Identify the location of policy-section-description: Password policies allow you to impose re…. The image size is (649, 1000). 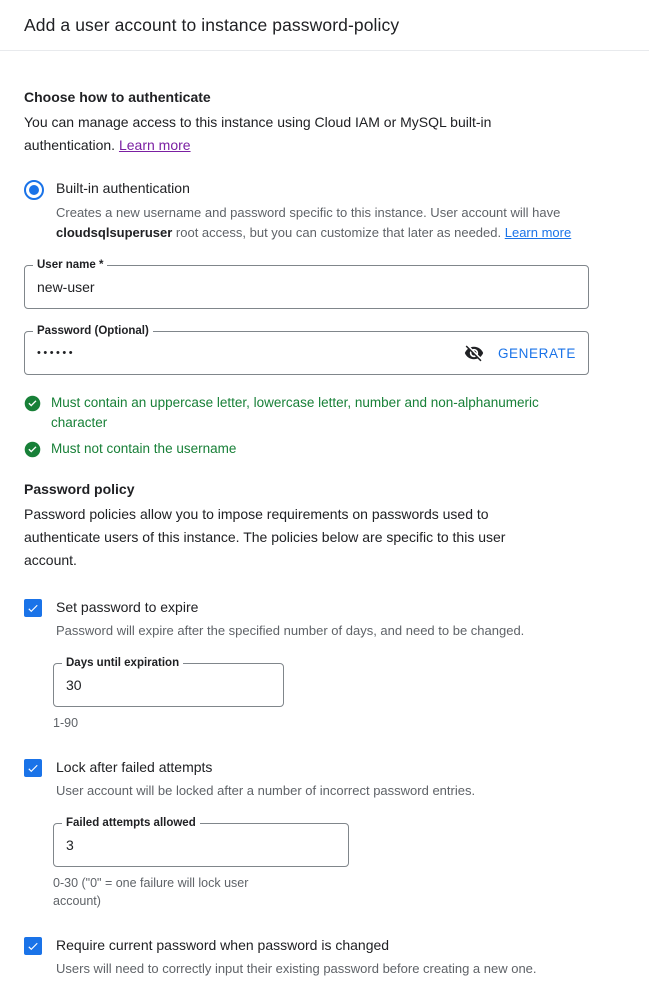
(265, 537).